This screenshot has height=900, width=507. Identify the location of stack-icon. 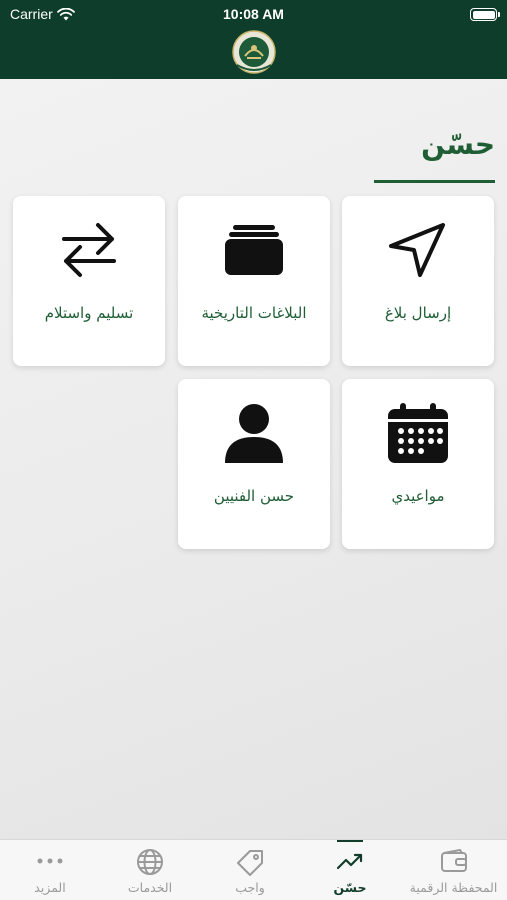
(254, 250).